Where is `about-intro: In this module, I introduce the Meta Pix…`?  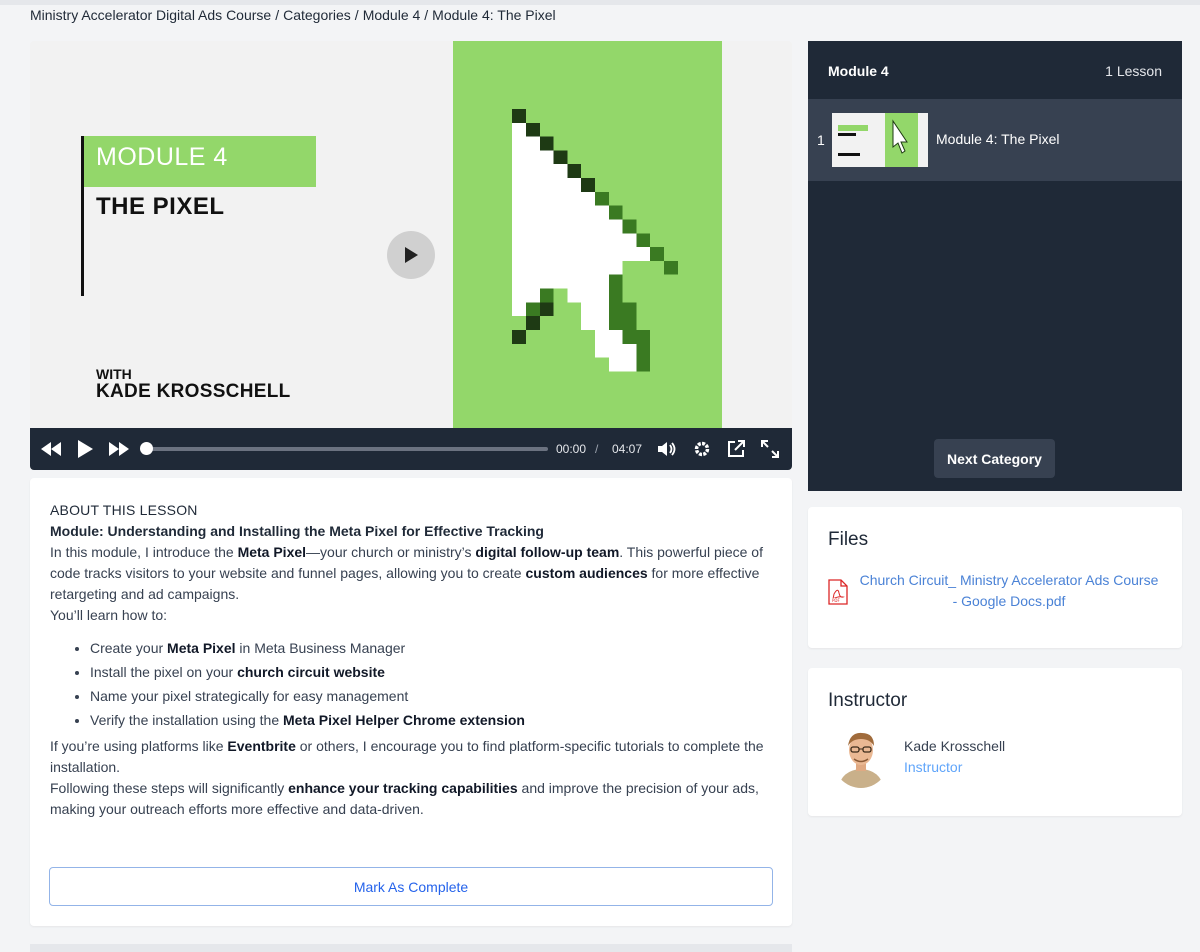
about-intro: In this module, I introduce the Meta Pix… is located at coordinates (406, 573).